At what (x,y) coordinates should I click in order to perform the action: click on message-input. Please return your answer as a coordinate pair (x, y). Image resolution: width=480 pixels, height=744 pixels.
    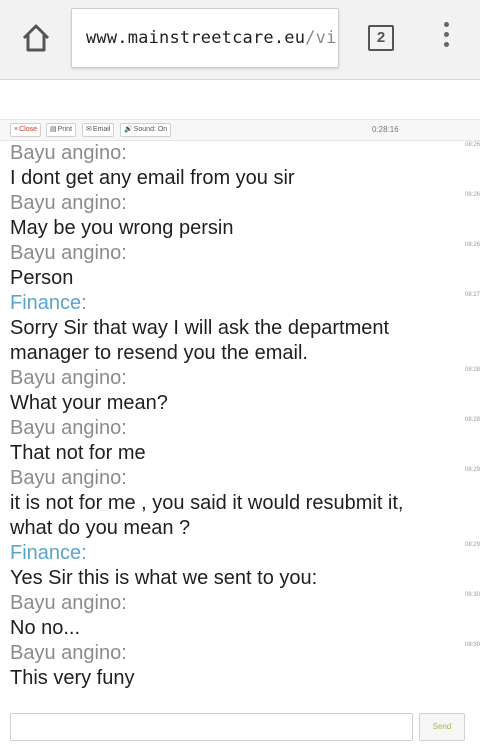
    Looking at the image, I should click on (211, 727).